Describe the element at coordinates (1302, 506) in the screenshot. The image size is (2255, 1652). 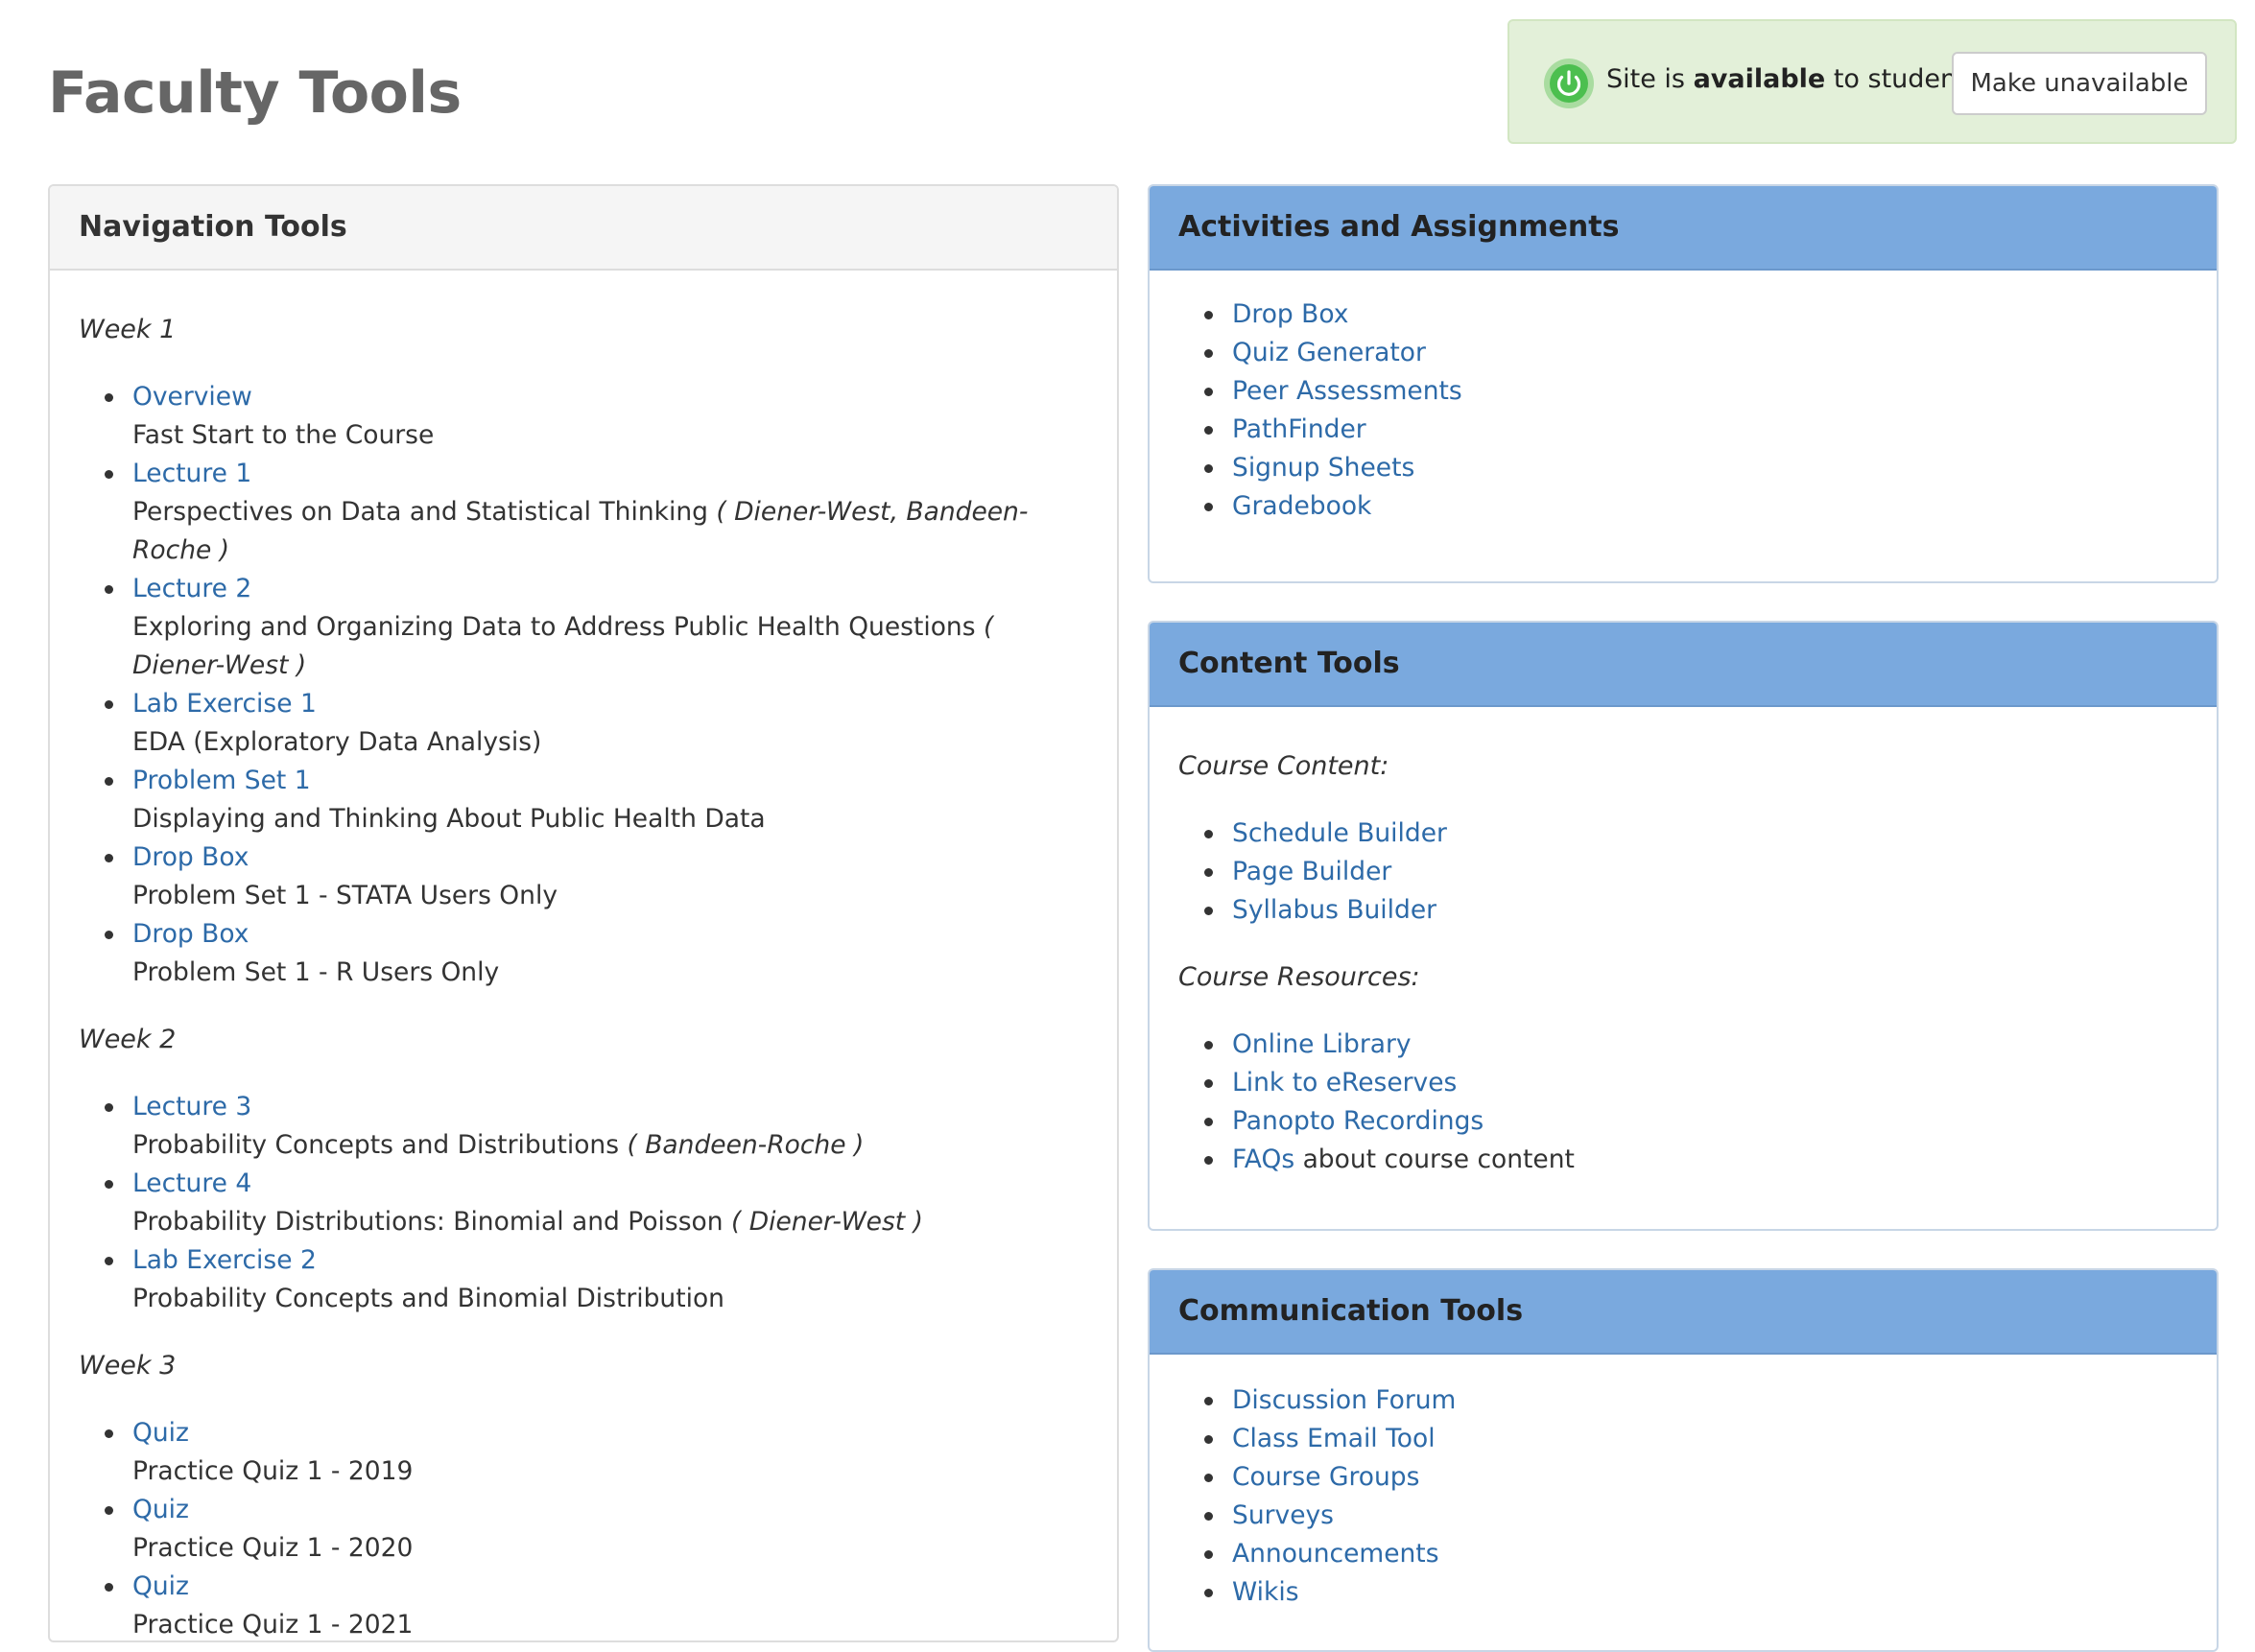
I see `gradebook-link: Gradebook` at that location.